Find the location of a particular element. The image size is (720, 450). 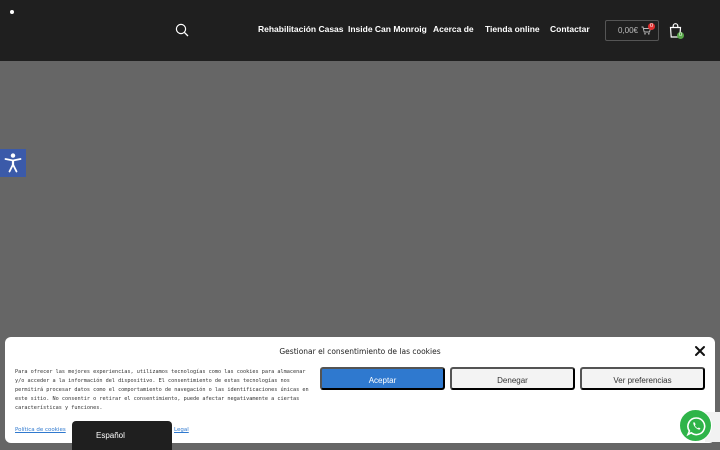

language-label: Español is located at coordinates (110, 435).